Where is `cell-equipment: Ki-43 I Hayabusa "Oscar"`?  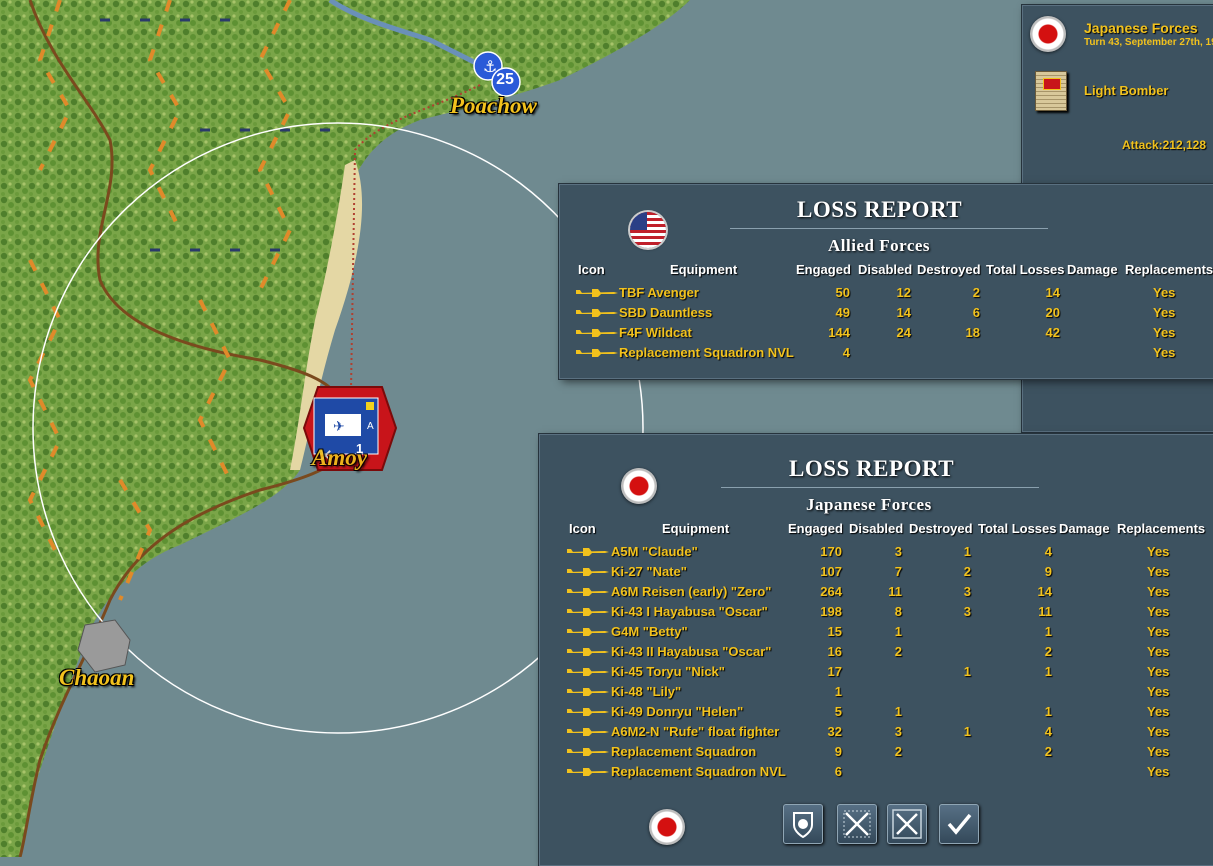
cell-equipment: Ki-43 I Hayabusa "Oscar" is located at coordinates (689, 611).